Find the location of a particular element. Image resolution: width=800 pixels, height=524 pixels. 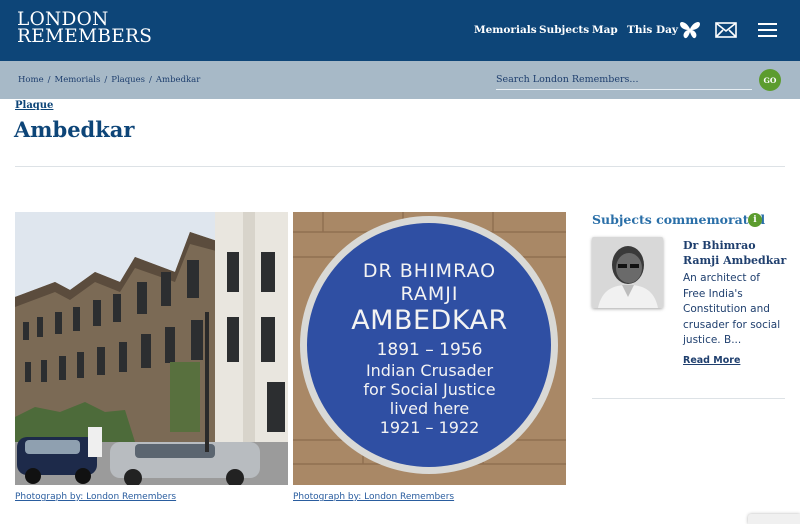

breadcrumb-current: Ambedkar is located at coordinates (178, 80).